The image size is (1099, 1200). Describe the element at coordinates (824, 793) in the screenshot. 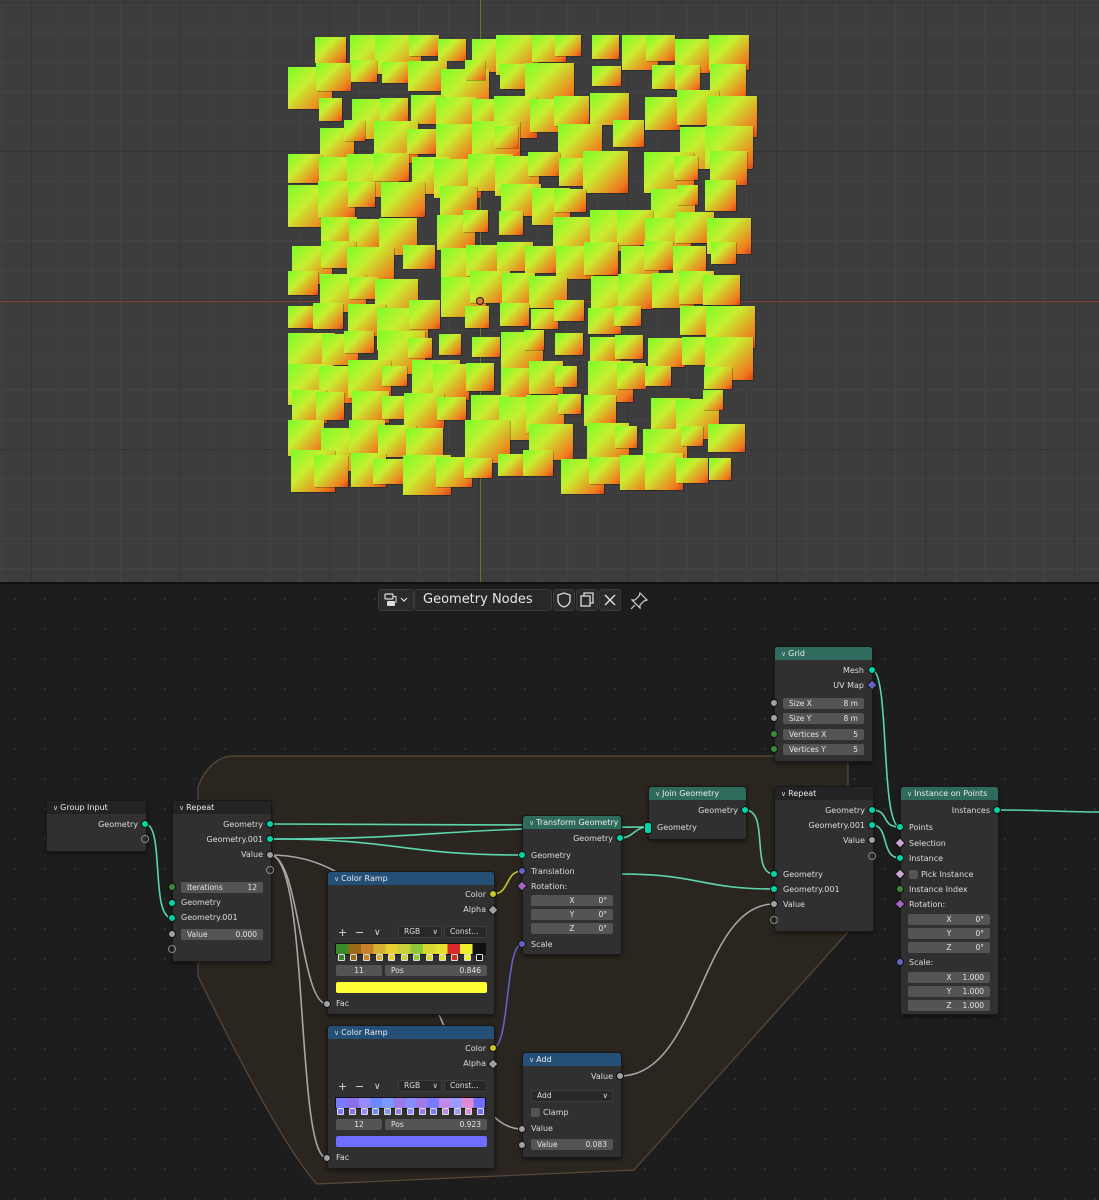

I see `repeat-output-header: ∨ Repeat` at that location.